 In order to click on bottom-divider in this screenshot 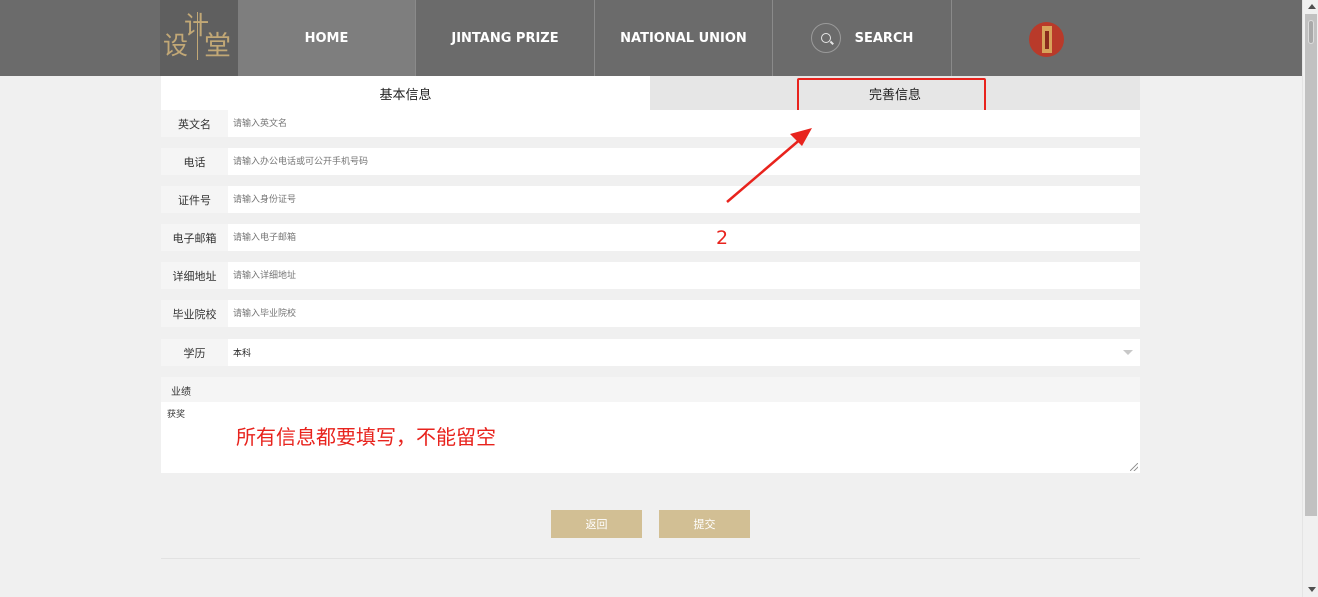, I will do `click(650, 558)`.